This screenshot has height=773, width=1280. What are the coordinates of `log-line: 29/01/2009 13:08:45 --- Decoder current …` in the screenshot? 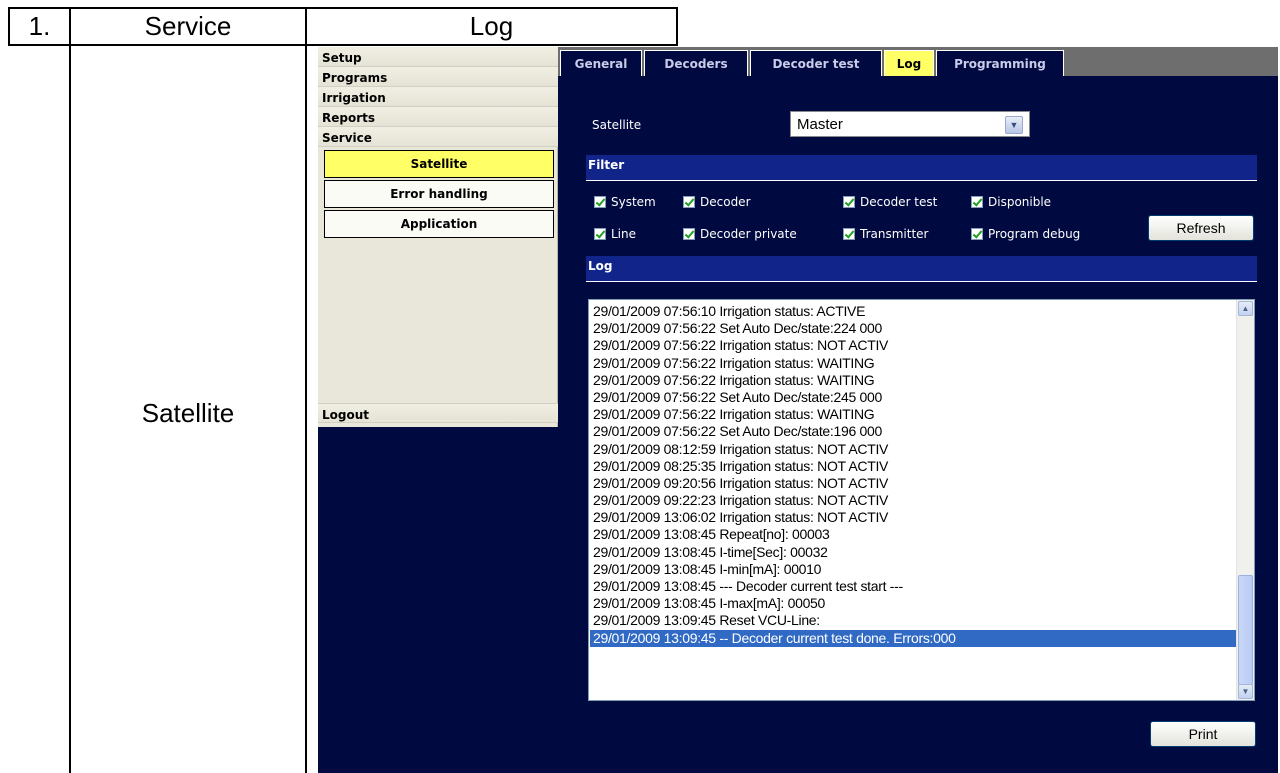 It's located at (915, 586).